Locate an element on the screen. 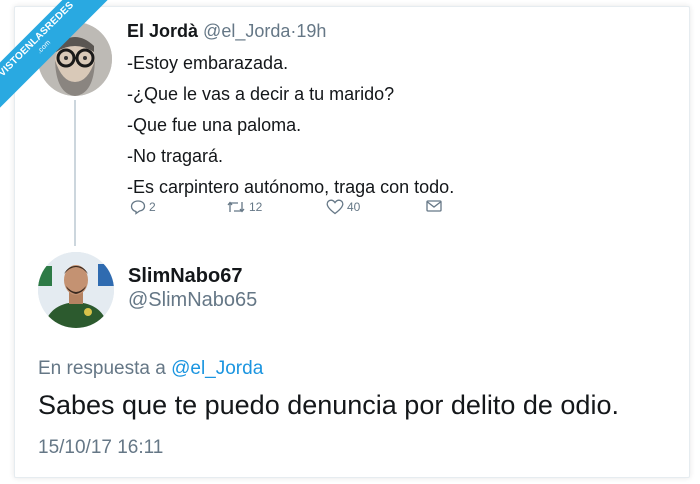 This screenshot has width=700, height=484. reply-icon is located at coordinates (138, 207).